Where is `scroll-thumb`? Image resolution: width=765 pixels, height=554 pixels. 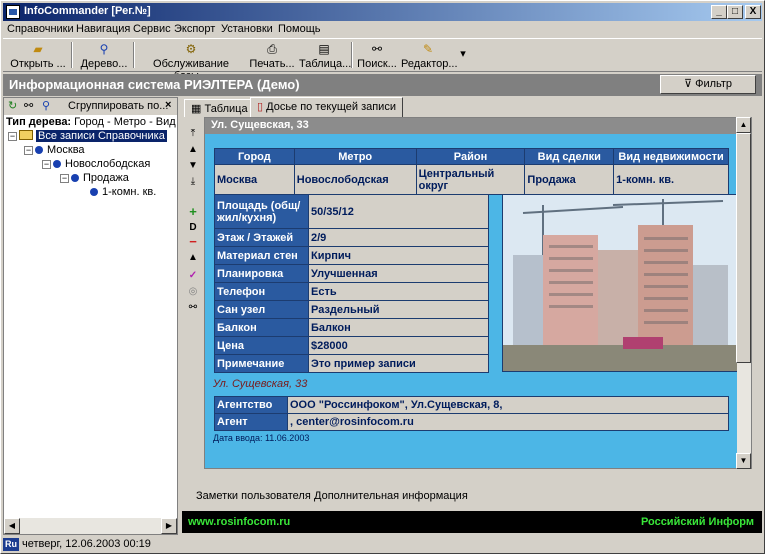
scroll-thumb is located at coordinates (743, 248).